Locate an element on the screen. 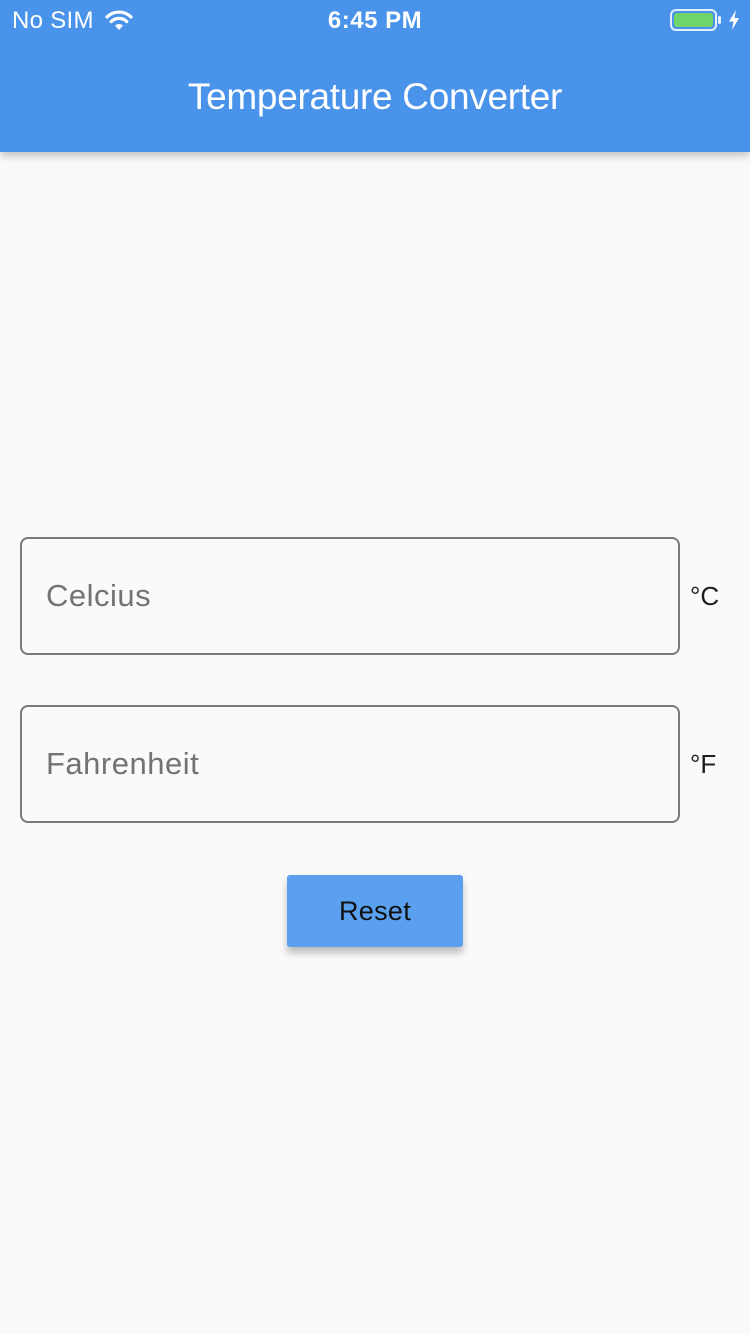 The height and width of the screenshot is (1334, 750). charging-bolt-icon is located at coordinates (734, 20).